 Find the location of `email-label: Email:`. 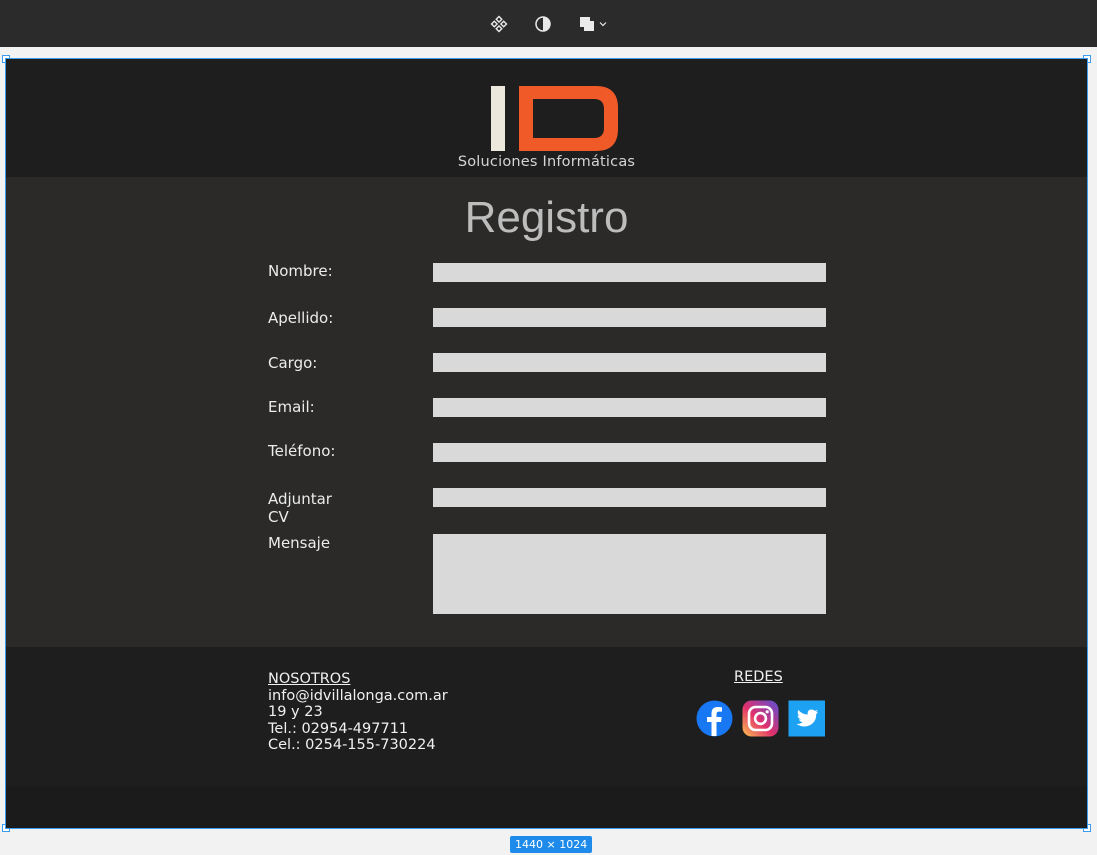

email-label: Email: is located at coordinates (291, 407).